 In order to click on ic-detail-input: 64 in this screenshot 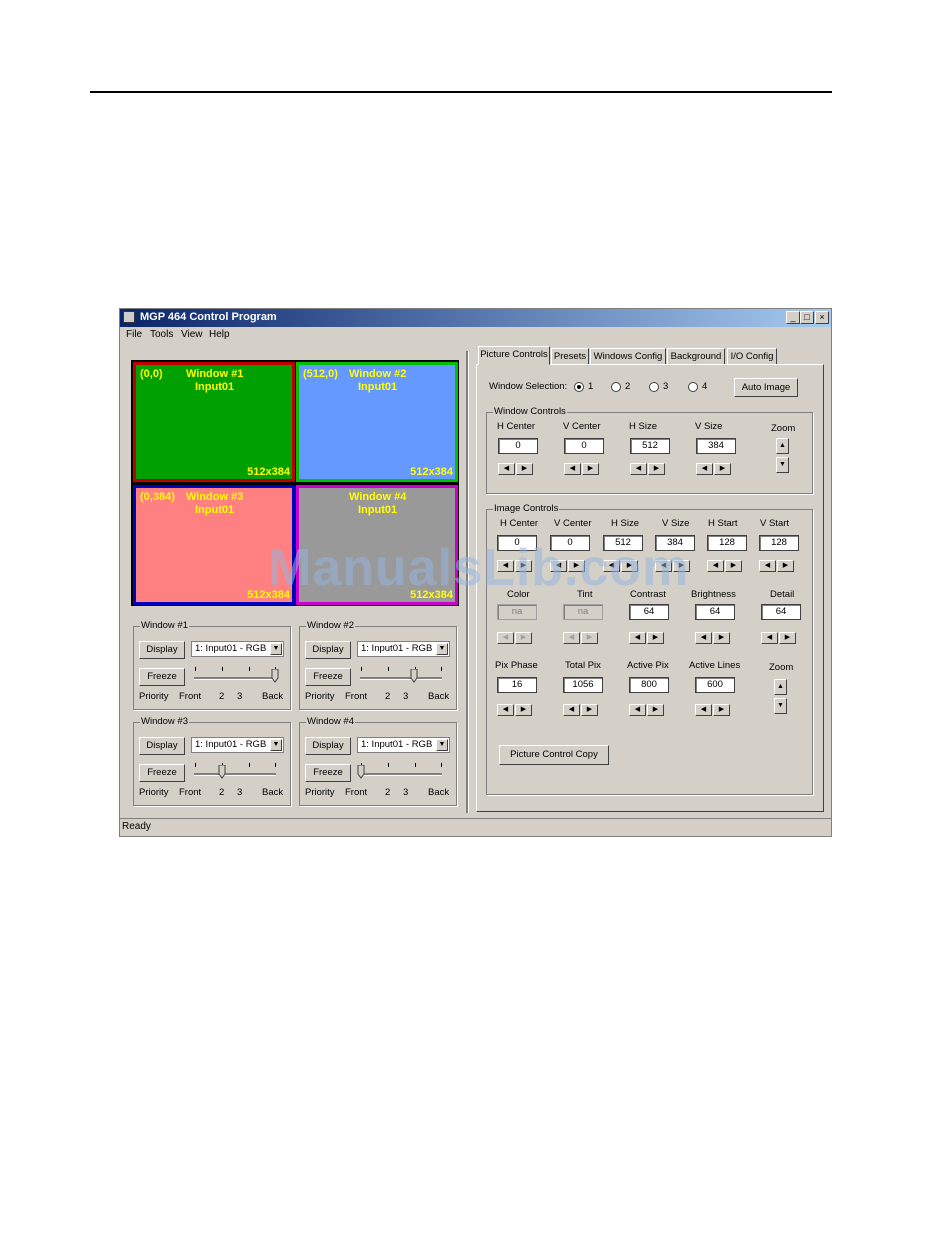, I will do `click(781, 612)`.